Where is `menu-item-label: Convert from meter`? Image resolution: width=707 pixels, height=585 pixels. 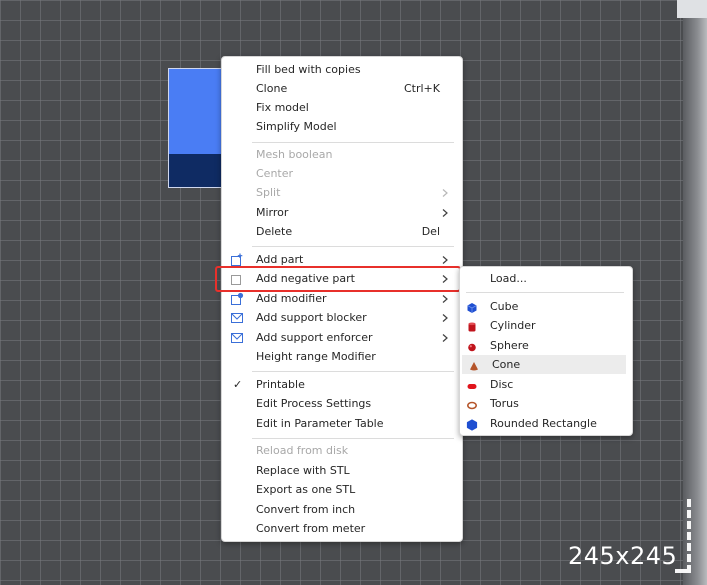
menu-item-label: Convert from meter is located at coordinates (311, 528).